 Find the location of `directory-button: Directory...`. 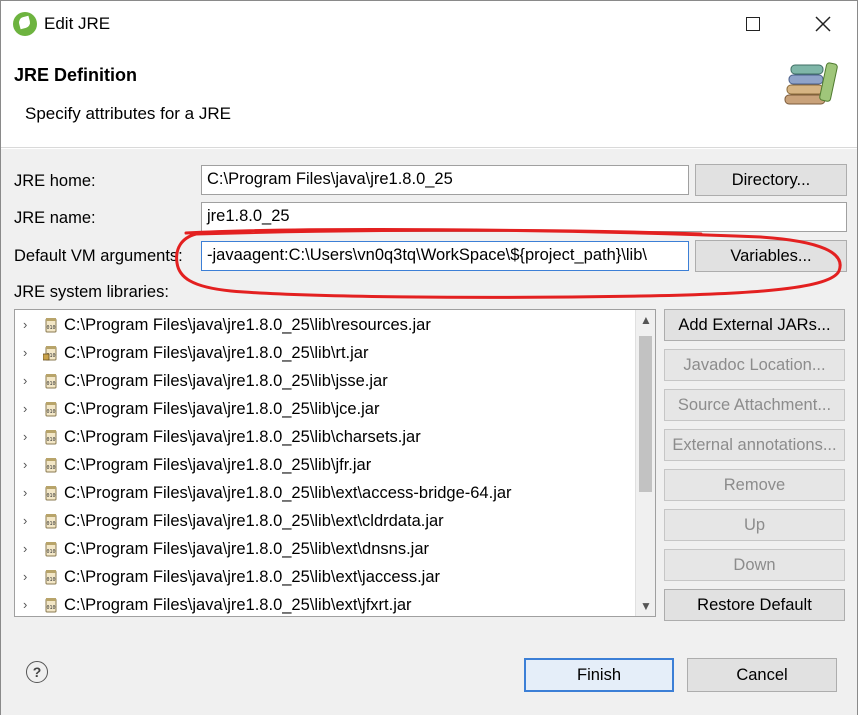

directory-button: Directory... is located at coordinates (771, 180).